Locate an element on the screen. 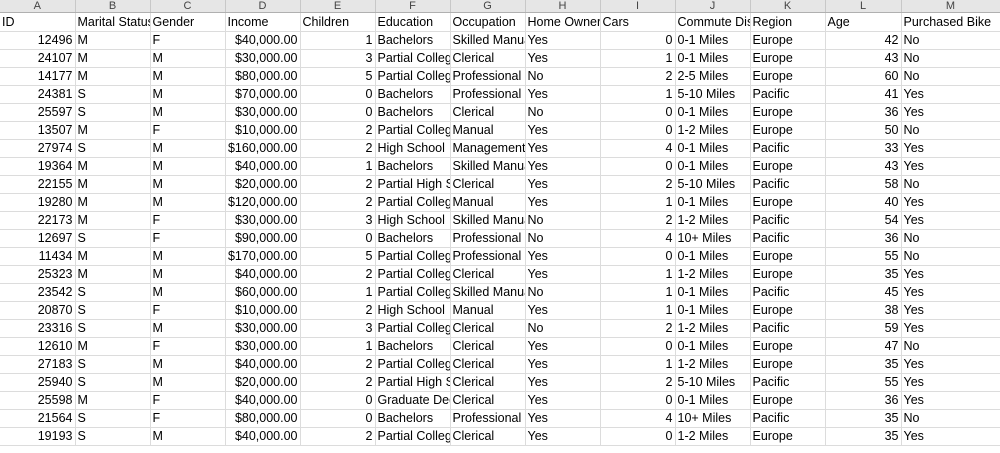 Image resolution: width=1000 pixels, height=453 pixels. header-cell-cars: Cars is located at coordinates (638, 22).